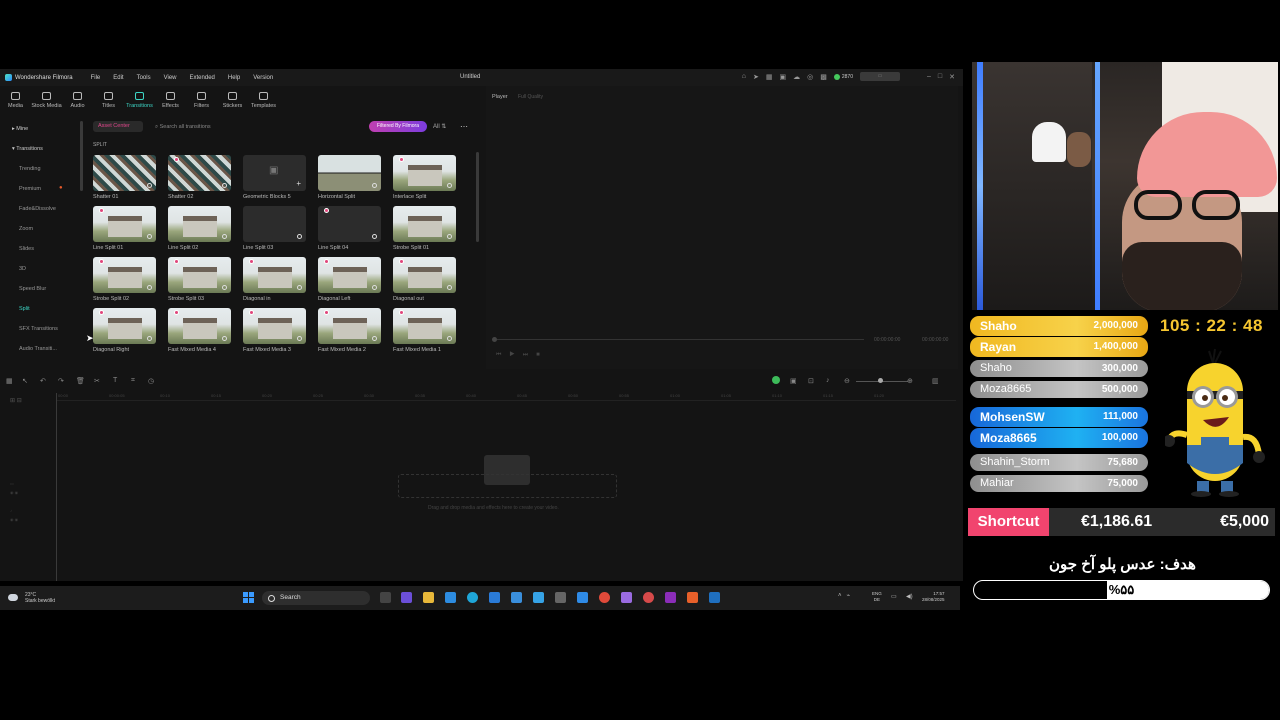 The image size is (1280, 720). What do you see at coordinates (910, 381) in the screenshot?
I see `zoom-in-icon: ⊕` at bounding box center [910, 381].